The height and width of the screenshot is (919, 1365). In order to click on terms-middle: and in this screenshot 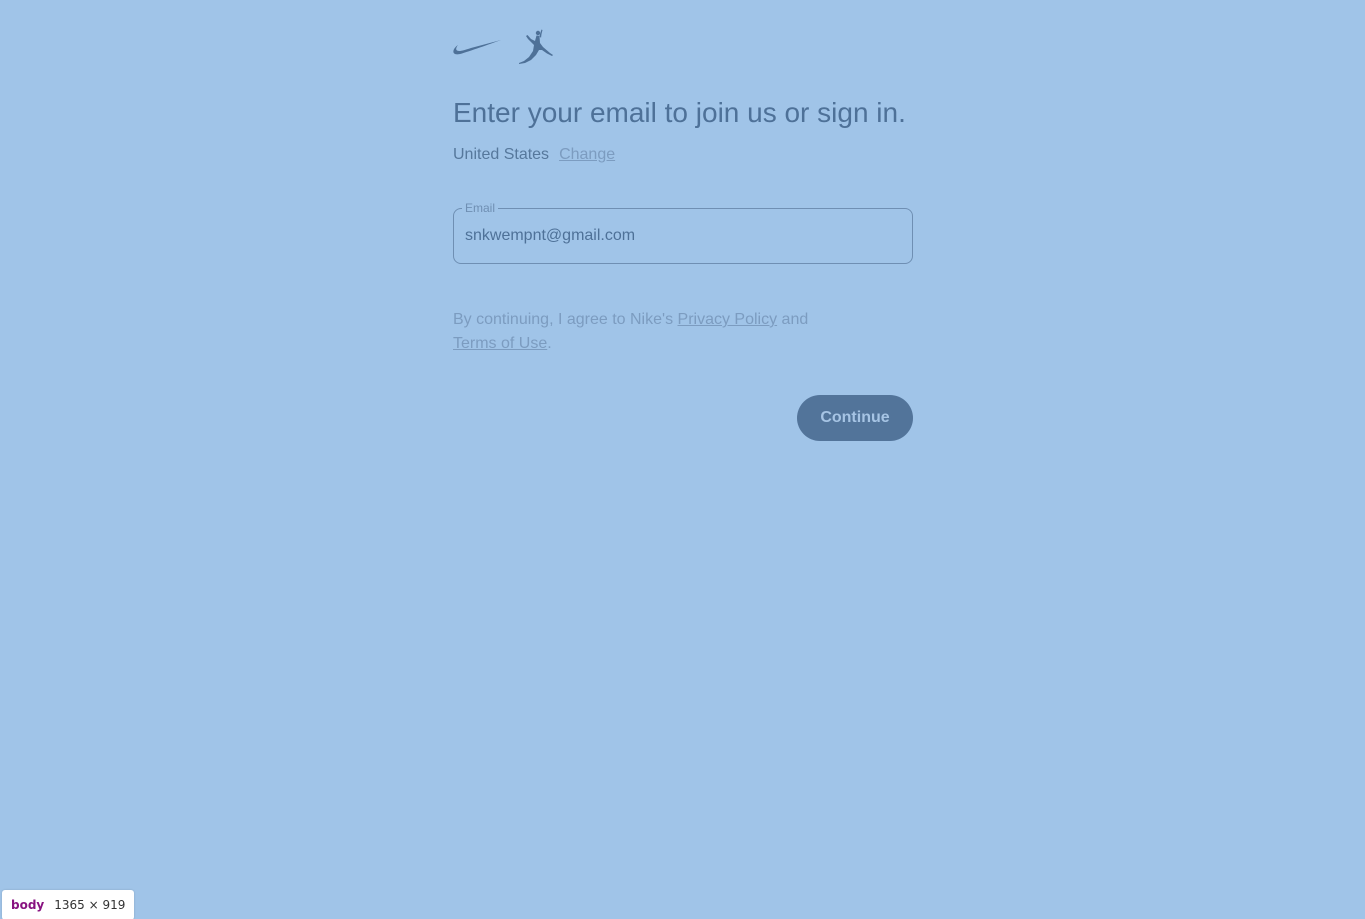, I will do `click(793, 319)`.